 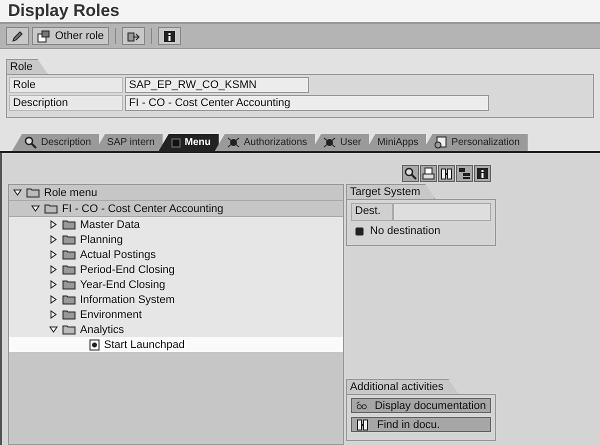 What do you see at coordinates (27, 66) in the screenshot?
I see `group-title: Role` at bounding box center [27, 66].